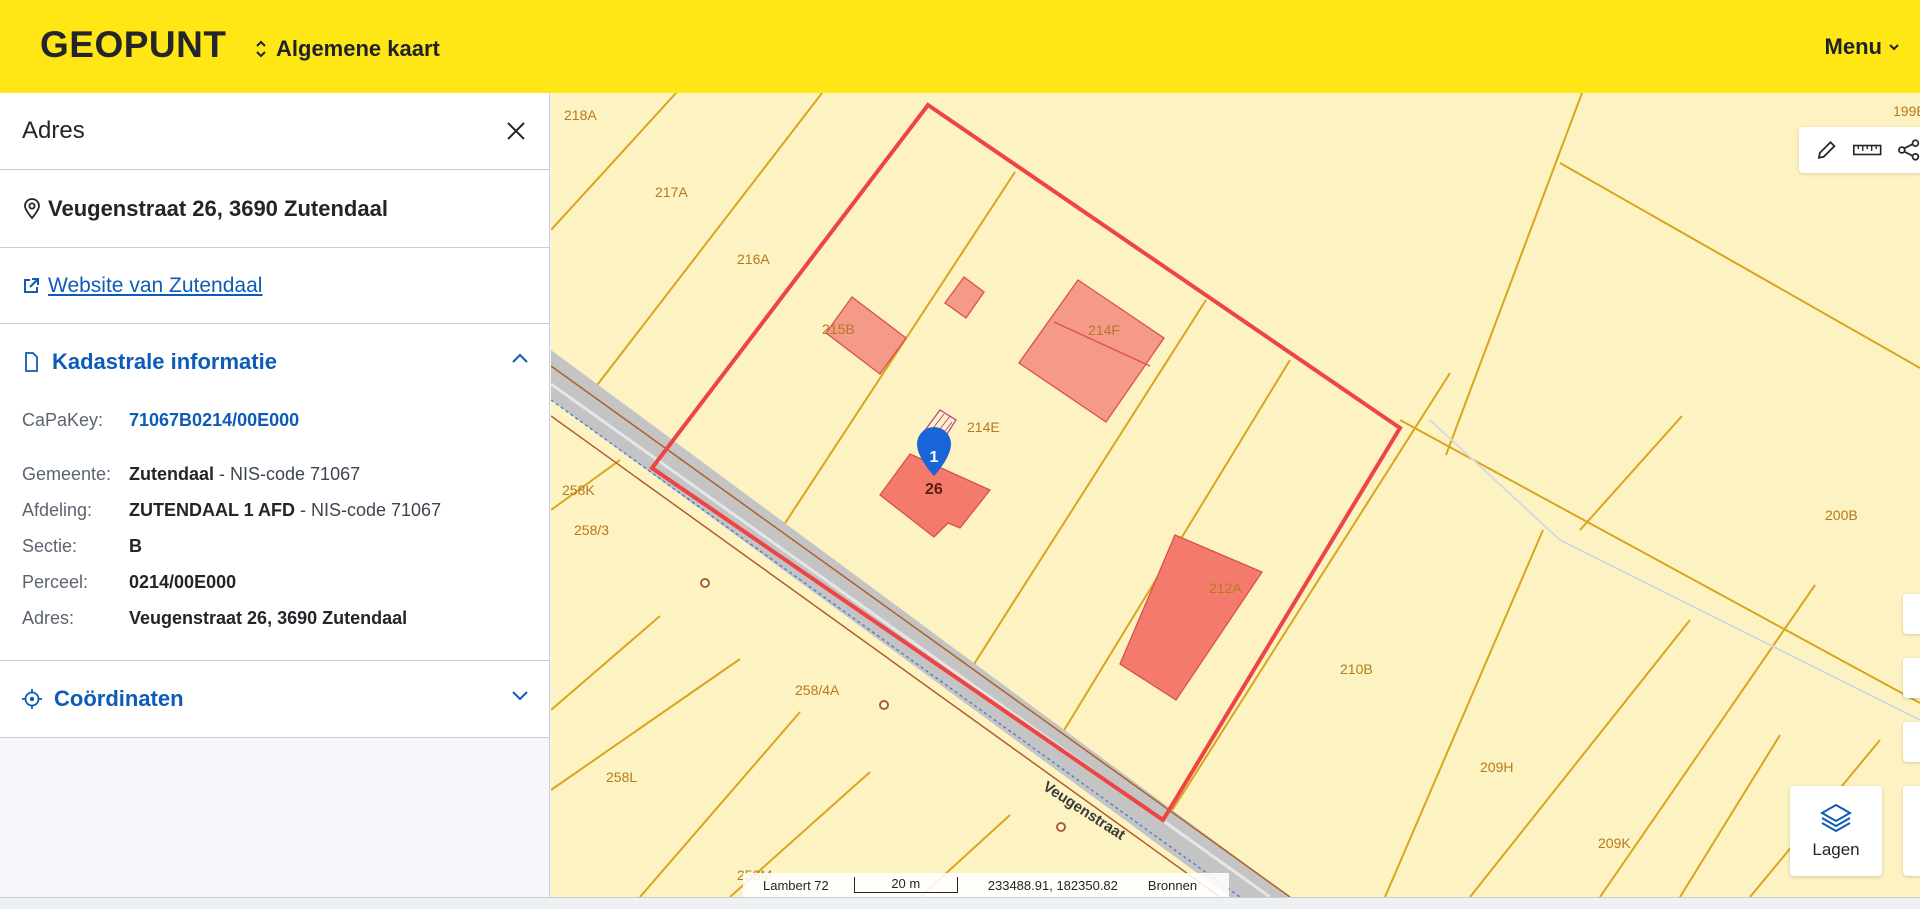  Describe the element at coordinates (621, 777) in the screenshot. I see `parcel-label: 258L` at that location.